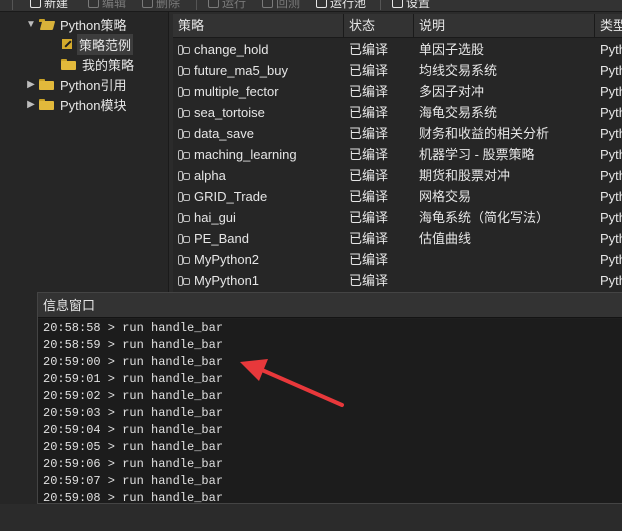 This screenshot has width=622, height=531. What do you see at coordinates (504, 217) in the screenshot?
I see `cell-description: 海龟系统（简化写法）` at bounding box center [504, 217].